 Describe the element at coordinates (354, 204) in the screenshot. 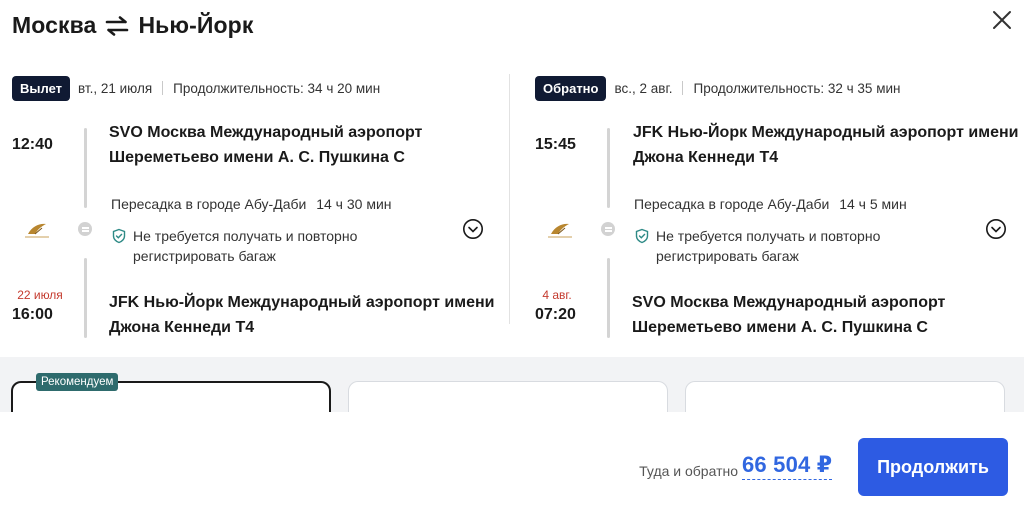

I see `transfer-duration: 14 ч 30 мин` at that location.